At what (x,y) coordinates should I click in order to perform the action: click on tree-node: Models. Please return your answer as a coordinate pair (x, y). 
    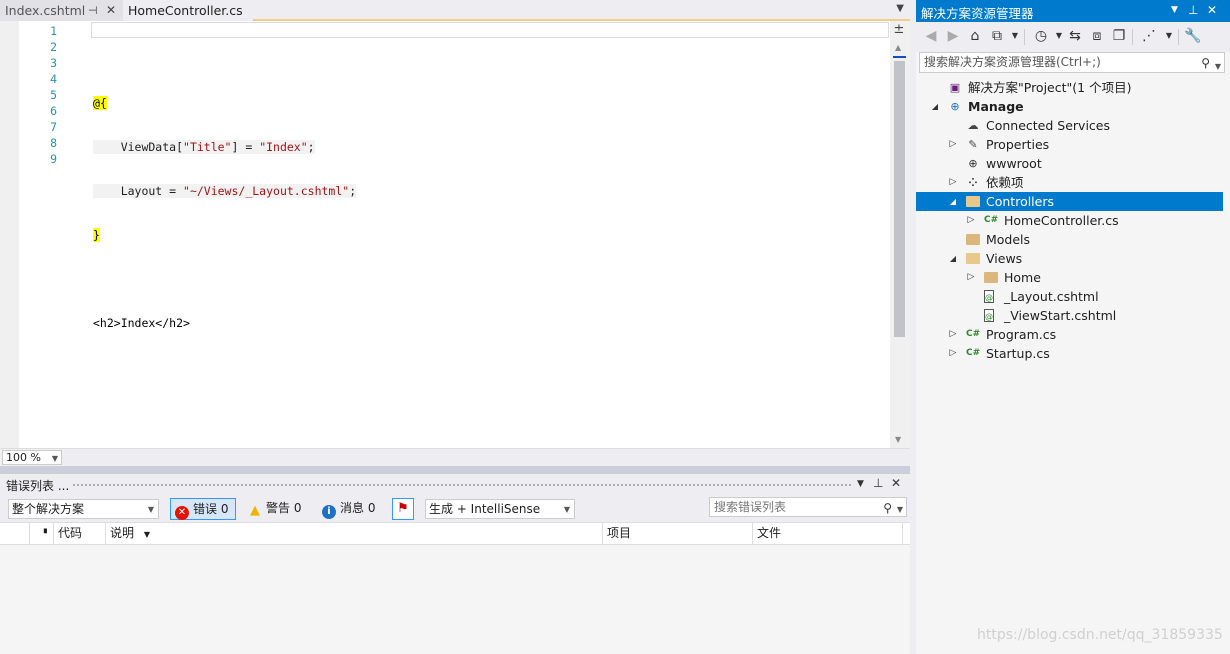
    Looking at the image, I should click on (1069, 239).